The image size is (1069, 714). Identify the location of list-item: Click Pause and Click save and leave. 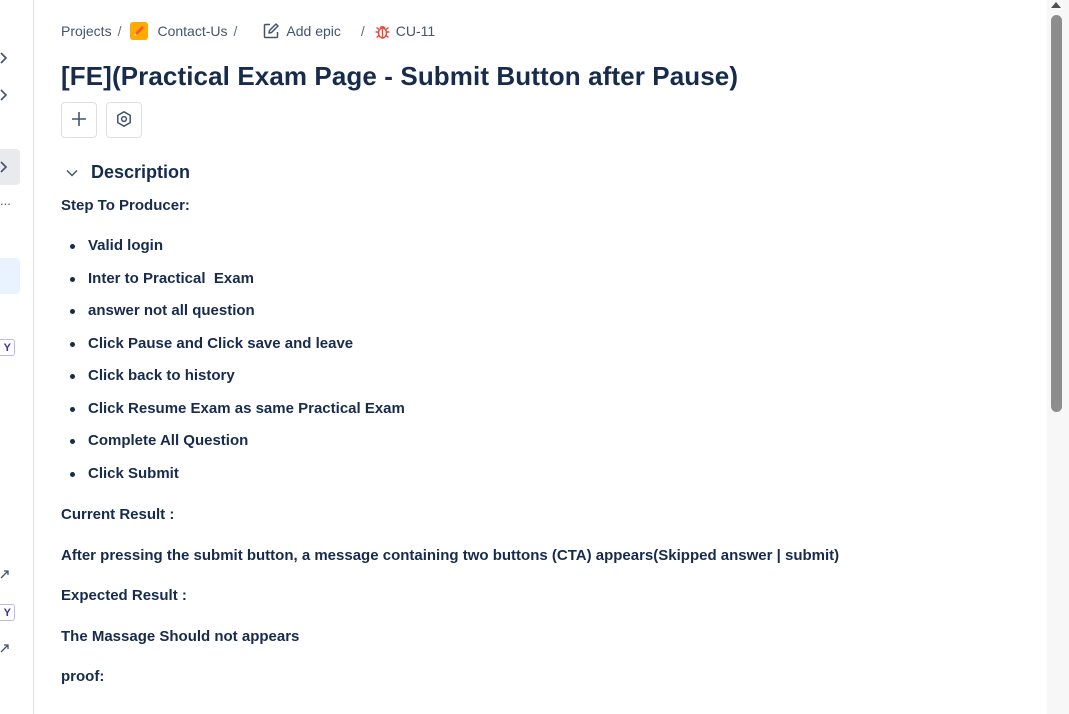
(233, 350).